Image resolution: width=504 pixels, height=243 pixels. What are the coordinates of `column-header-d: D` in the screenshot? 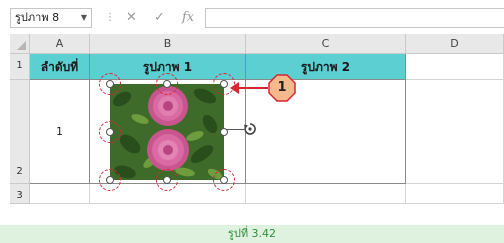 It's located at (455, 44).